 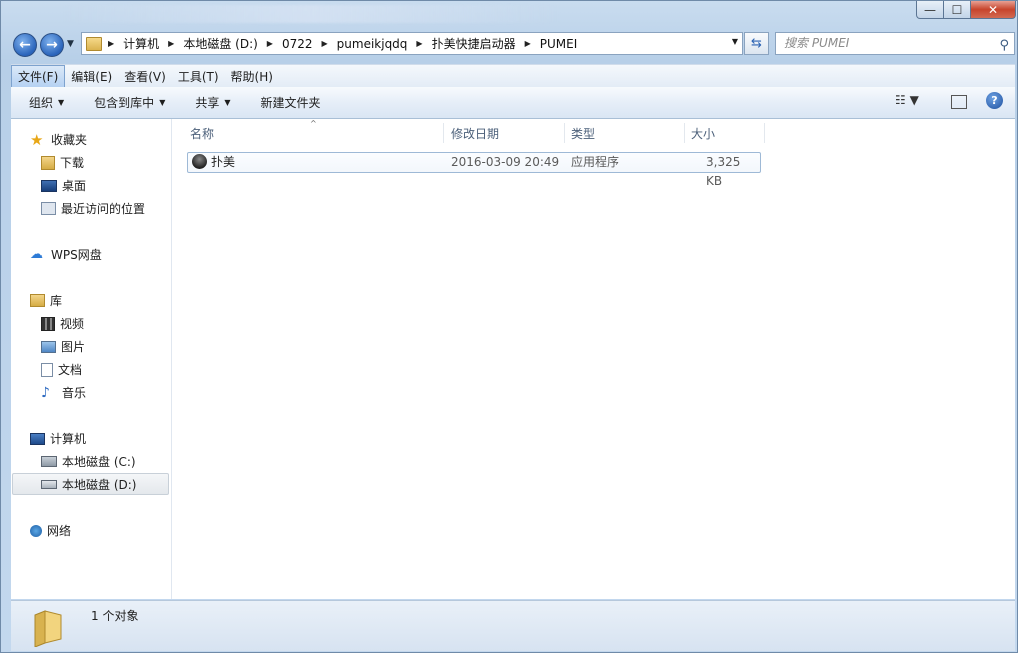 What do you see at coordinates (220, 43) in the screenshot?
I see `breadcrumb-drive-d: 本地磁盘 (D:)` at bounding box center [220, 43].